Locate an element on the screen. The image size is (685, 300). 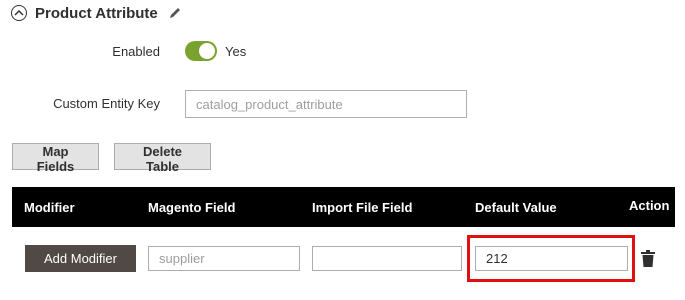
delete-table-button: Delete Table is located at coordinates (162, 158).